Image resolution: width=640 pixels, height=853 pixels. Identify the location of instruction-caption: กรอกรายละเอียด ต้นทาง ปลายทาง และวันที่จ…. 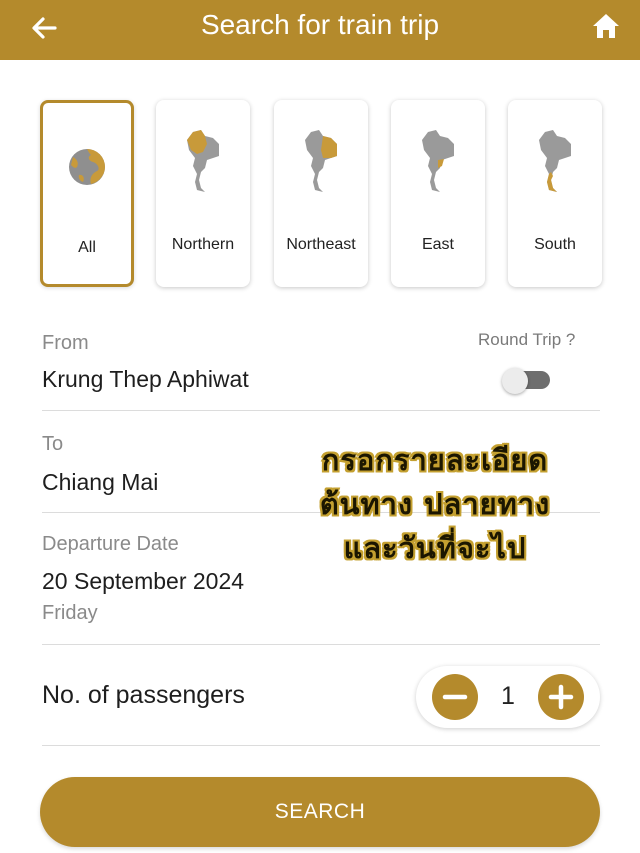
(435, 504).